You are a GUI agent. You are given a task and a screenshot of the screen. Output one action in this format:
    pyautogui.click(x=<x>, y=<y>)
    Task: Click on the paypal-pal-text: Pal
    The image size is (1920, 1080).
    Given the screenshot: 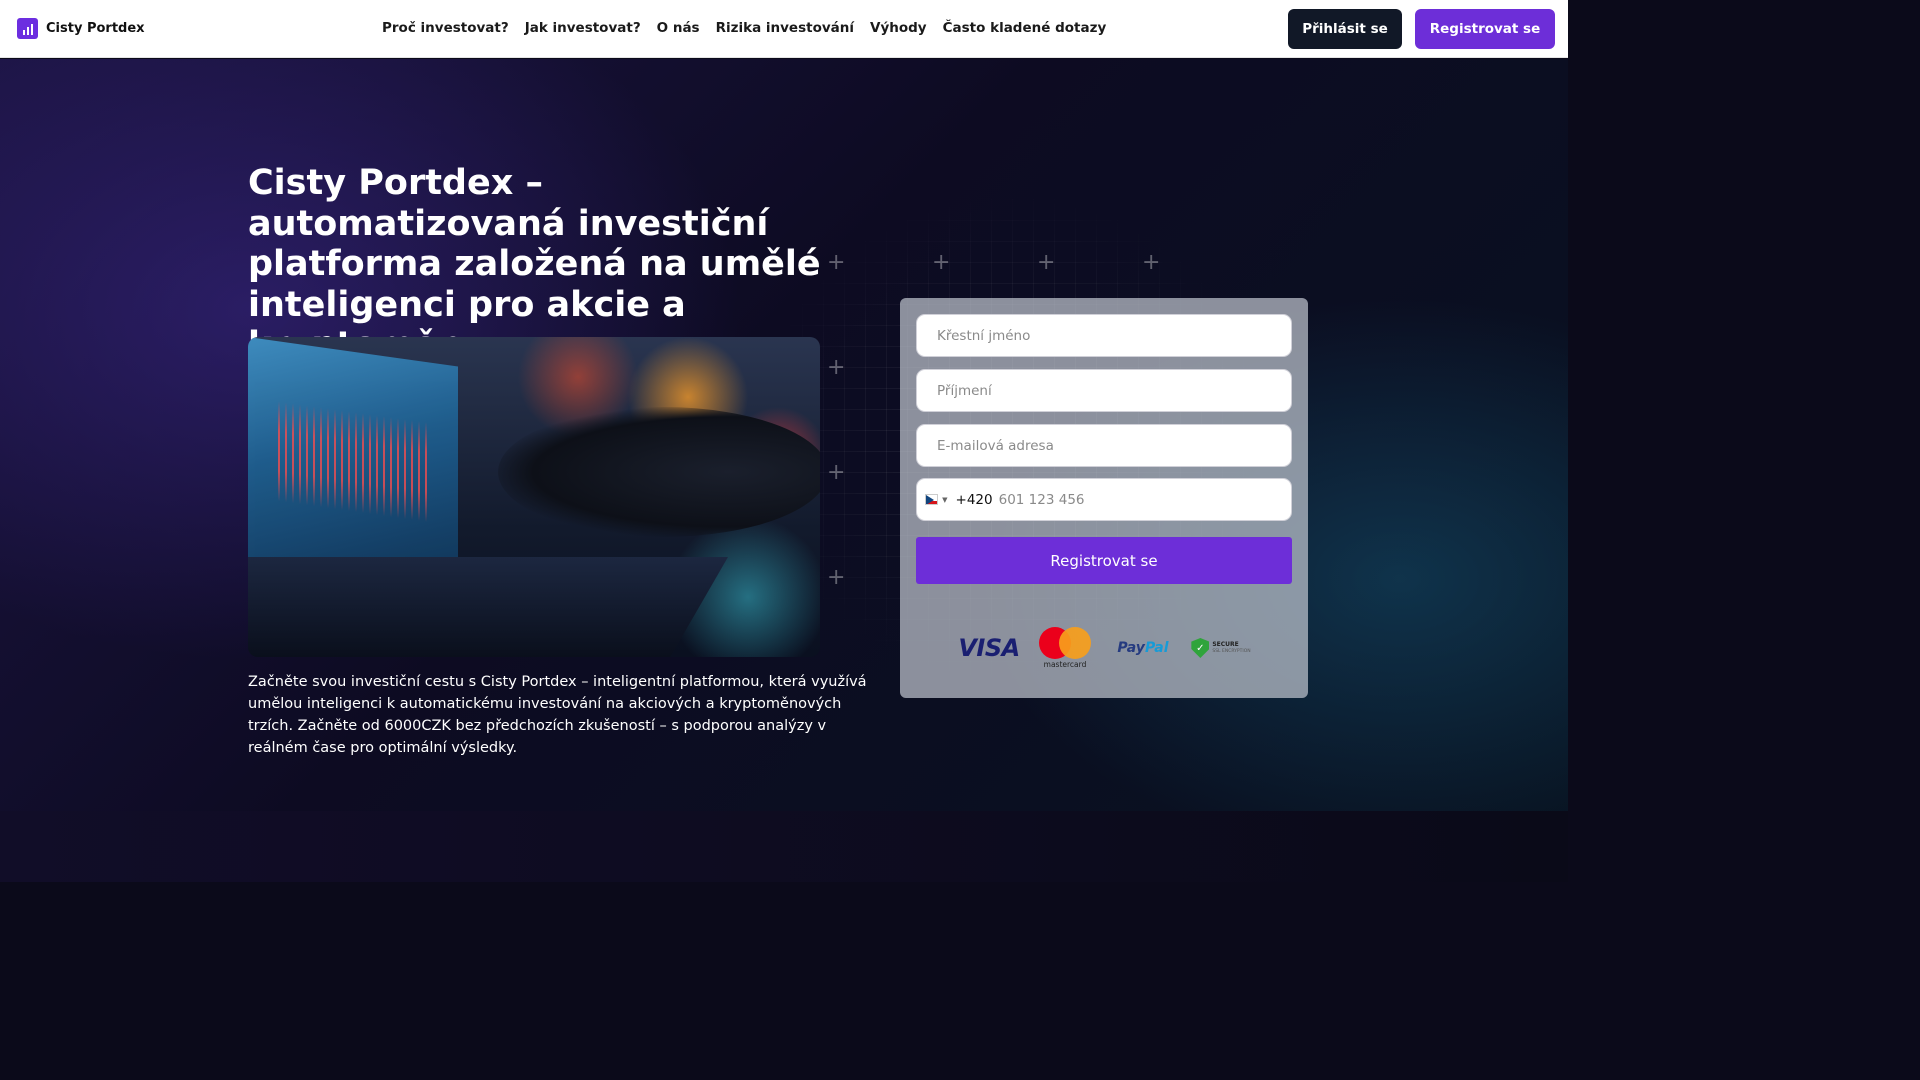 What is the action you would take?
    pyautogui.click(x=1156, y=648)
    